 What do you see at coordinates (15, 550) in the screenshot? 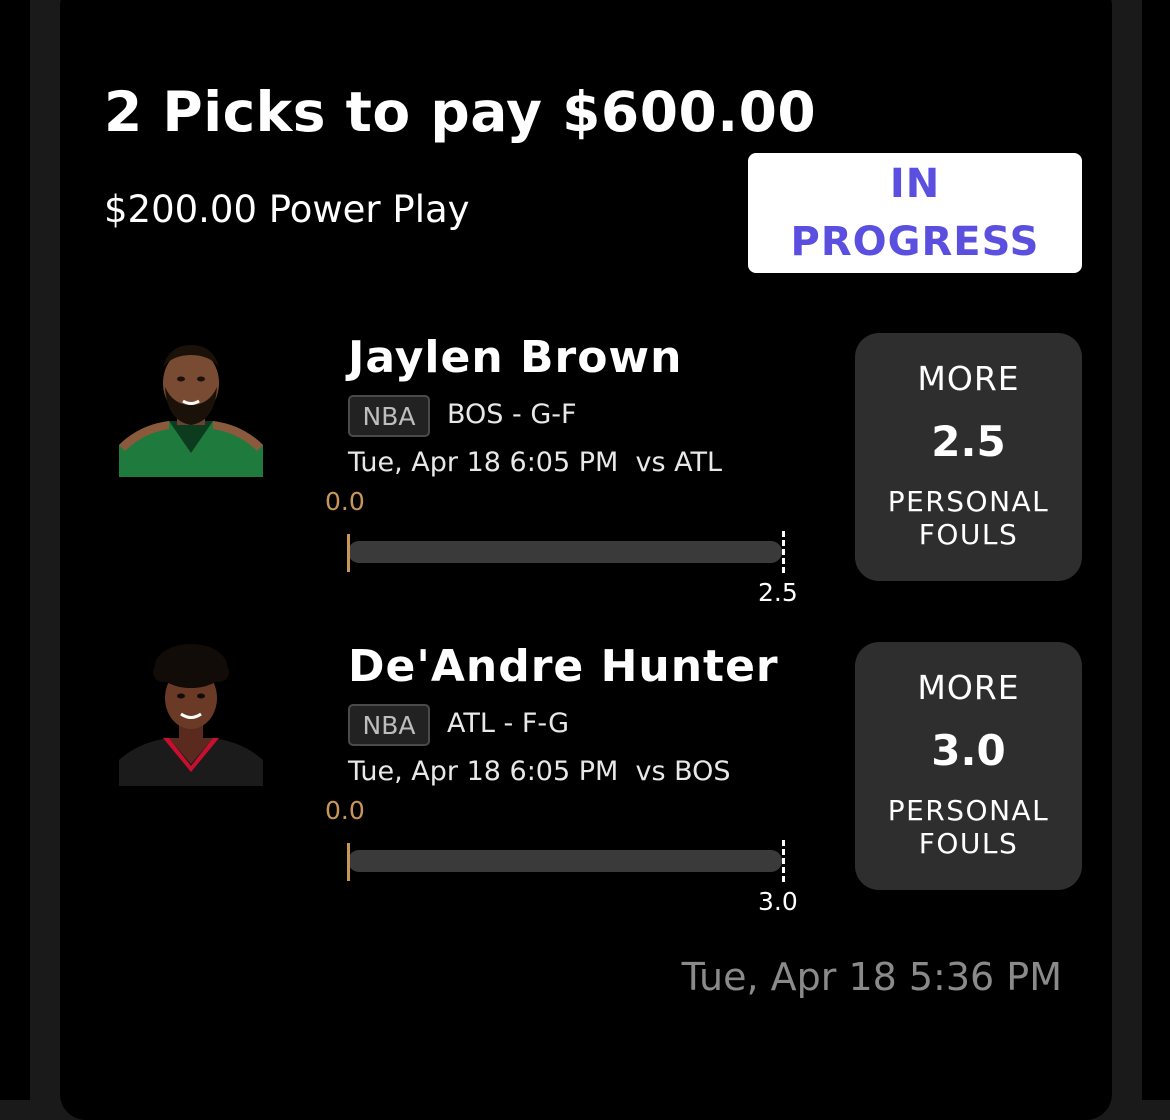
I see `left-margin` at bounding box center [15, 550].